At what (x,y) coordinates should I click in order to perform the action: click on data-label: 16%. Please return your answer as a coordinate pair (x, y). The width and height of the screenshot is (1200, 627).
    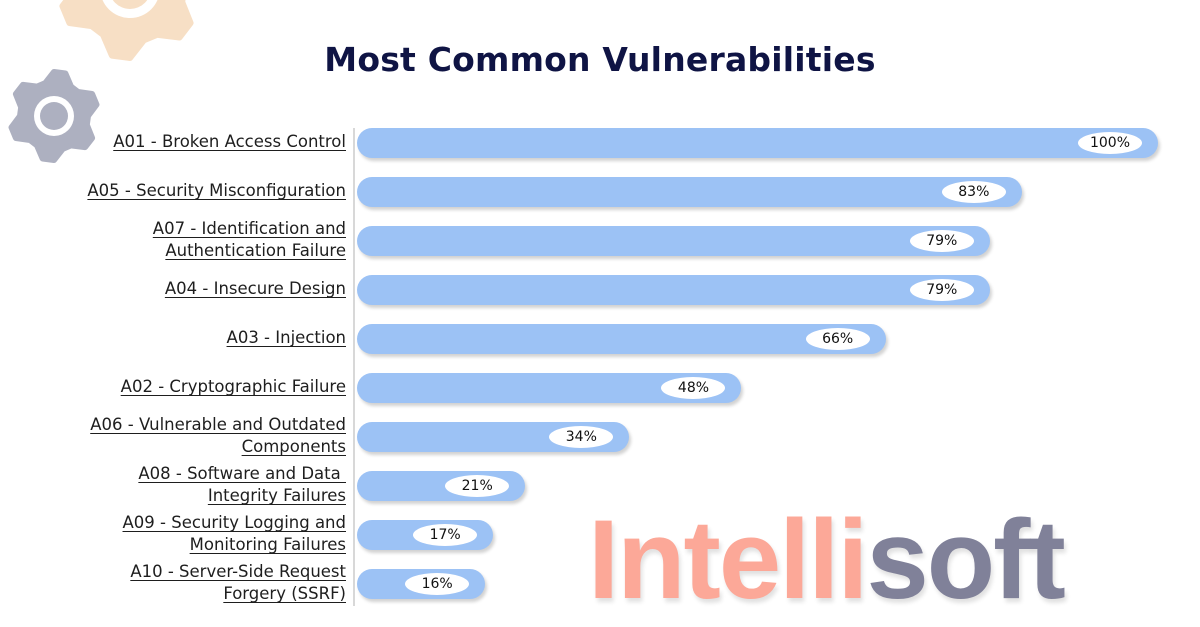
    Looking at the image, I should click on (437, 584).